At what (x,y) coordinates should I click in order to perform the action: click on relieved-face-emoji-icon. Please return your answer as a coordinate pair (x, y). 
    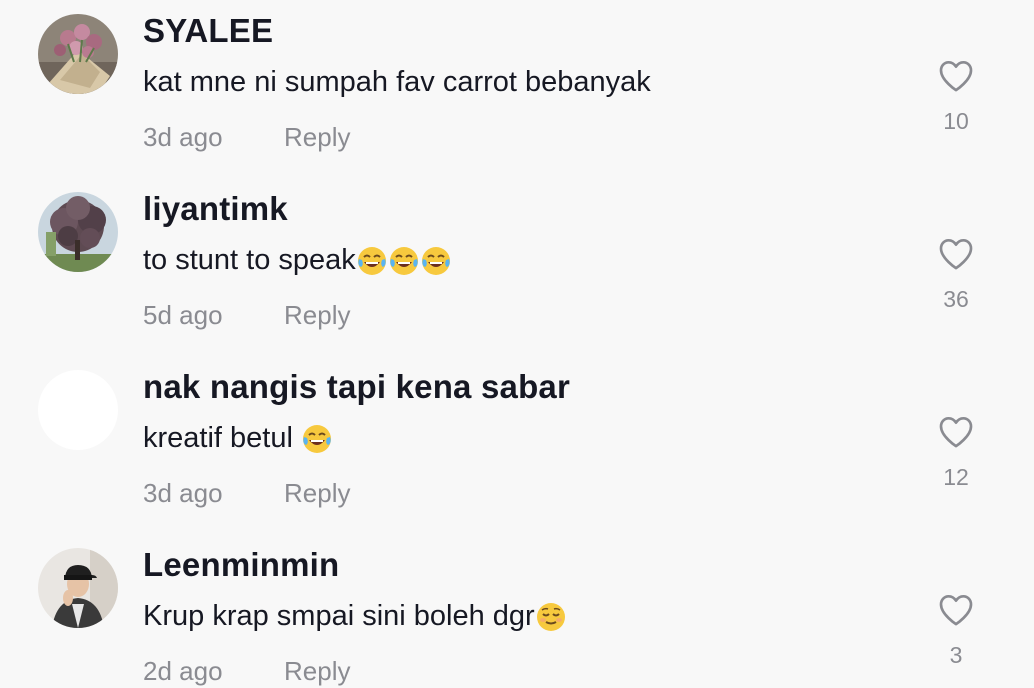
    Looking at the image, I should click on (551, 617).